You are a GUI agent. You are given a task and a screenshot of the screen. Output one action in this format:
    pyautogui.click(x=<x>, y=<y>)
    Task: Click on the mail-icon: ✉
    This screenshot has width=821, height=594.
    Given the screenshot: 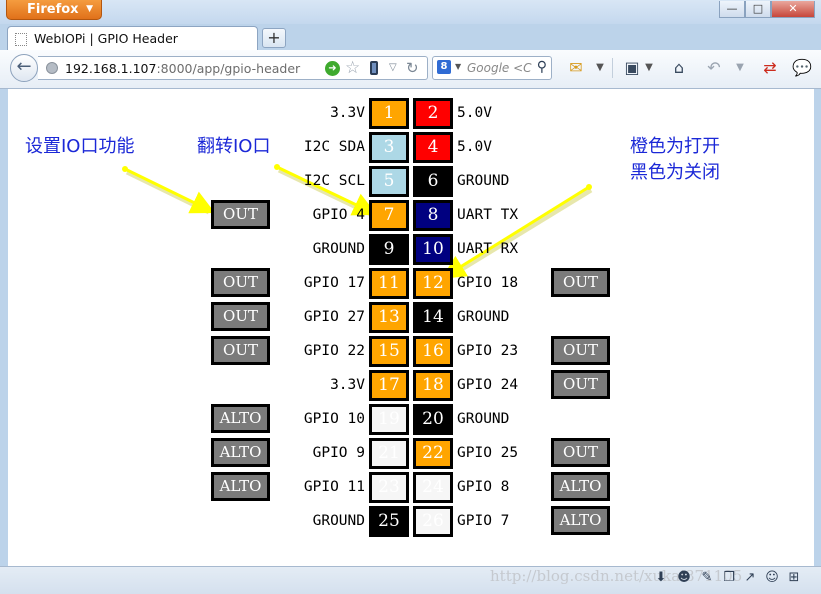 What is the action you would take?
    pyautogui.click(x=576, y=68)
    